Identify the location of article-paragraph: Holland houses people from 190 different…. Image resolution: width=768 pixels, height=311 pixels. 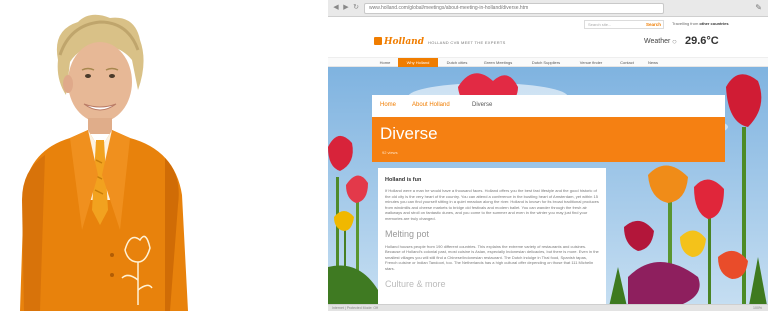
(492, 257).